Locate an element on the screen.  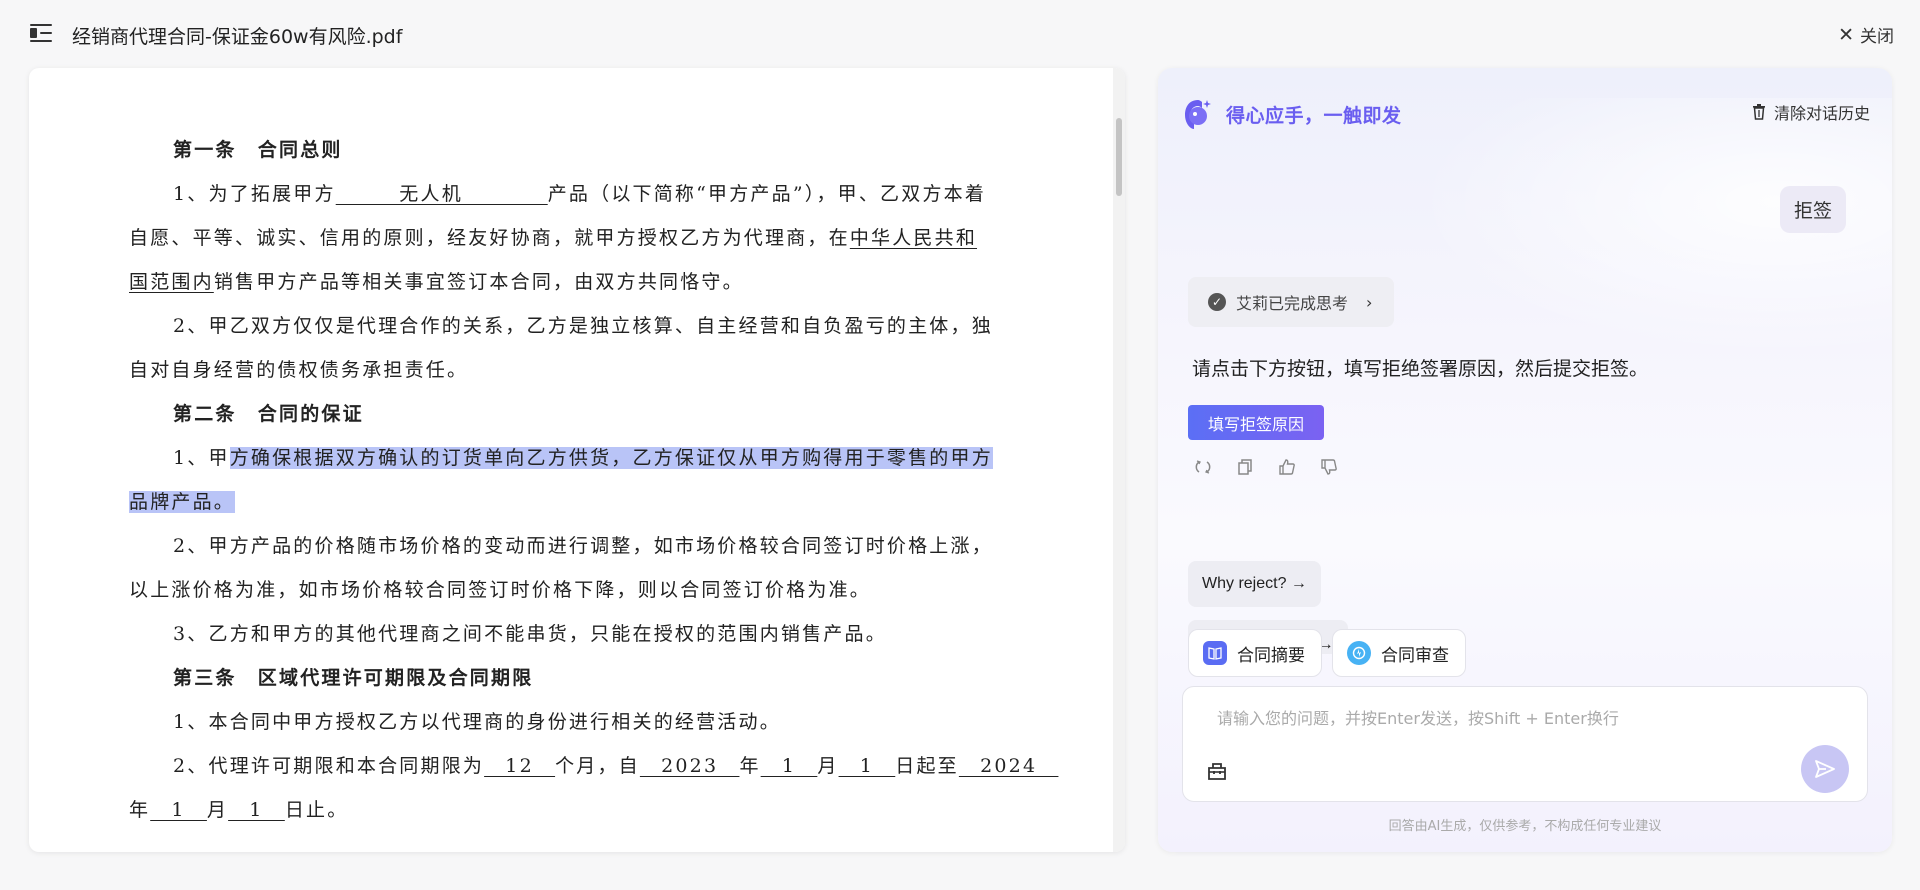
book-icon is located at coordinates (1215, 653).